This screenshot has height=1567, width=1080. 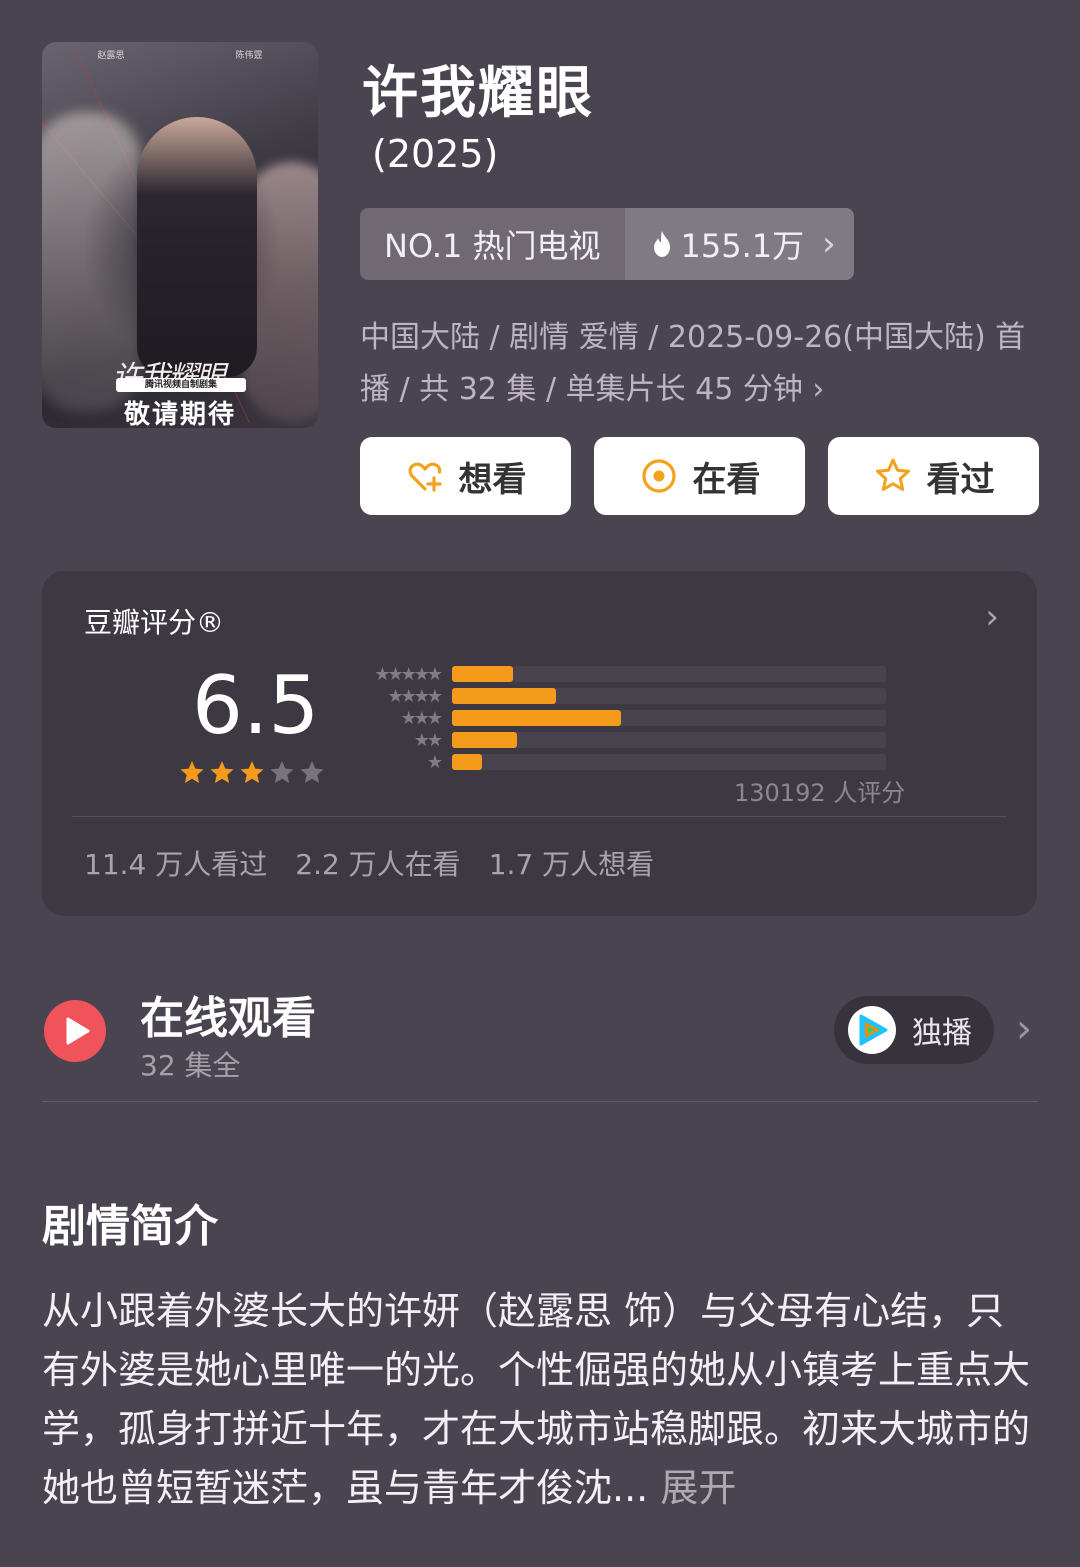 What do you see at coordinates (425, 477) in the screenshot?
I see `heart-plus-icon` at bounding box center [425, 477].